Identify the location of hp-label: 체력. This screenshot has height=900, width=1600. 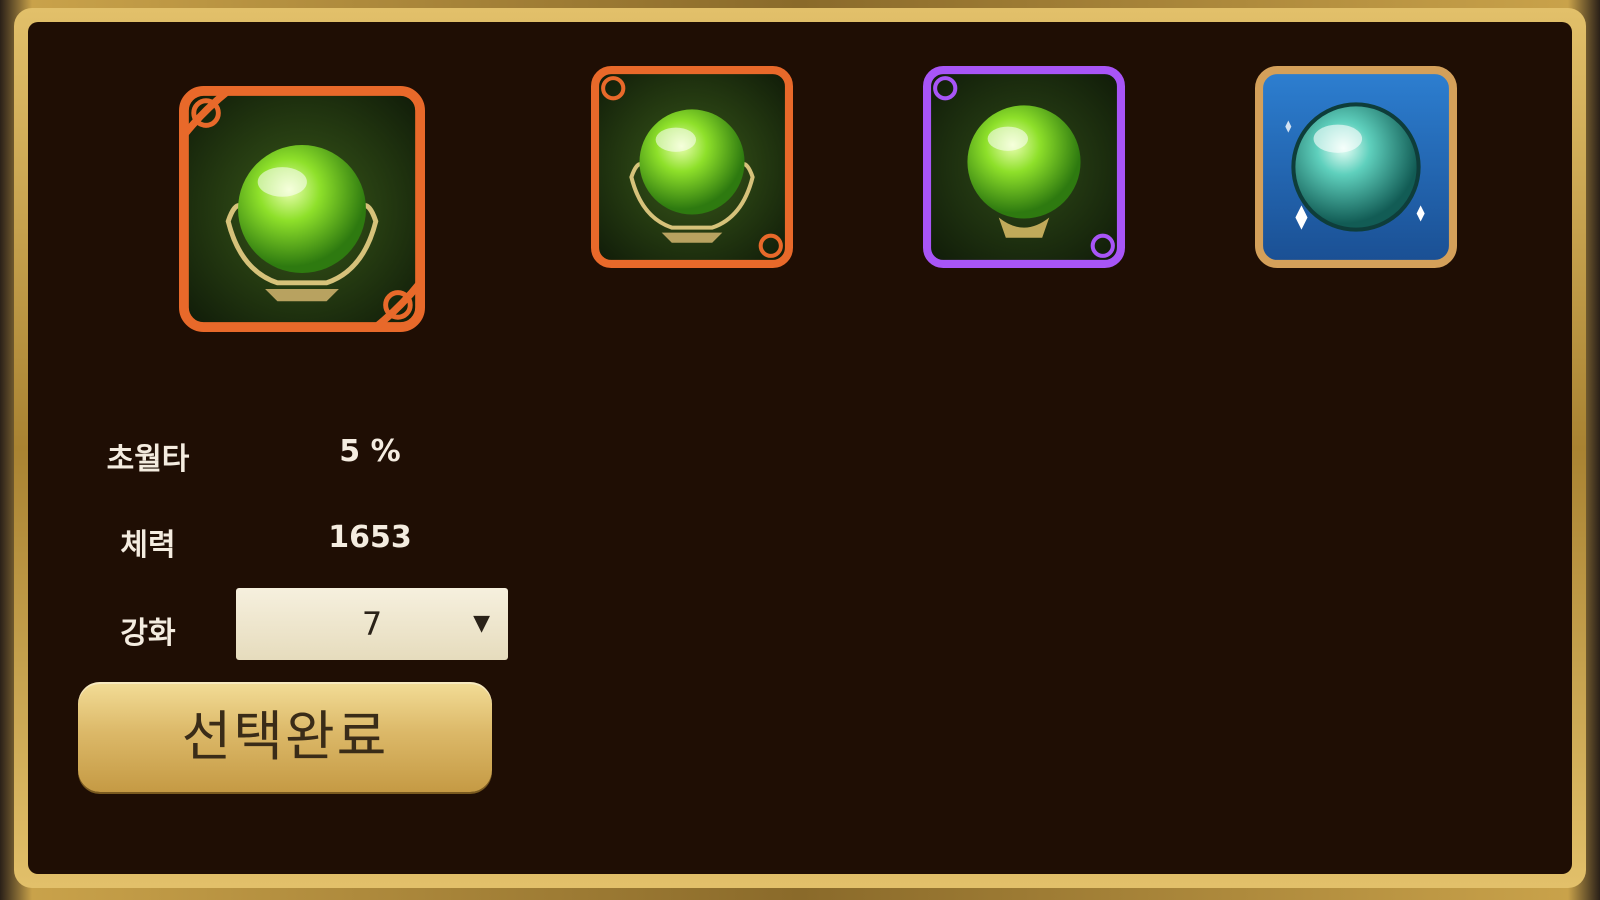
(148, 545).